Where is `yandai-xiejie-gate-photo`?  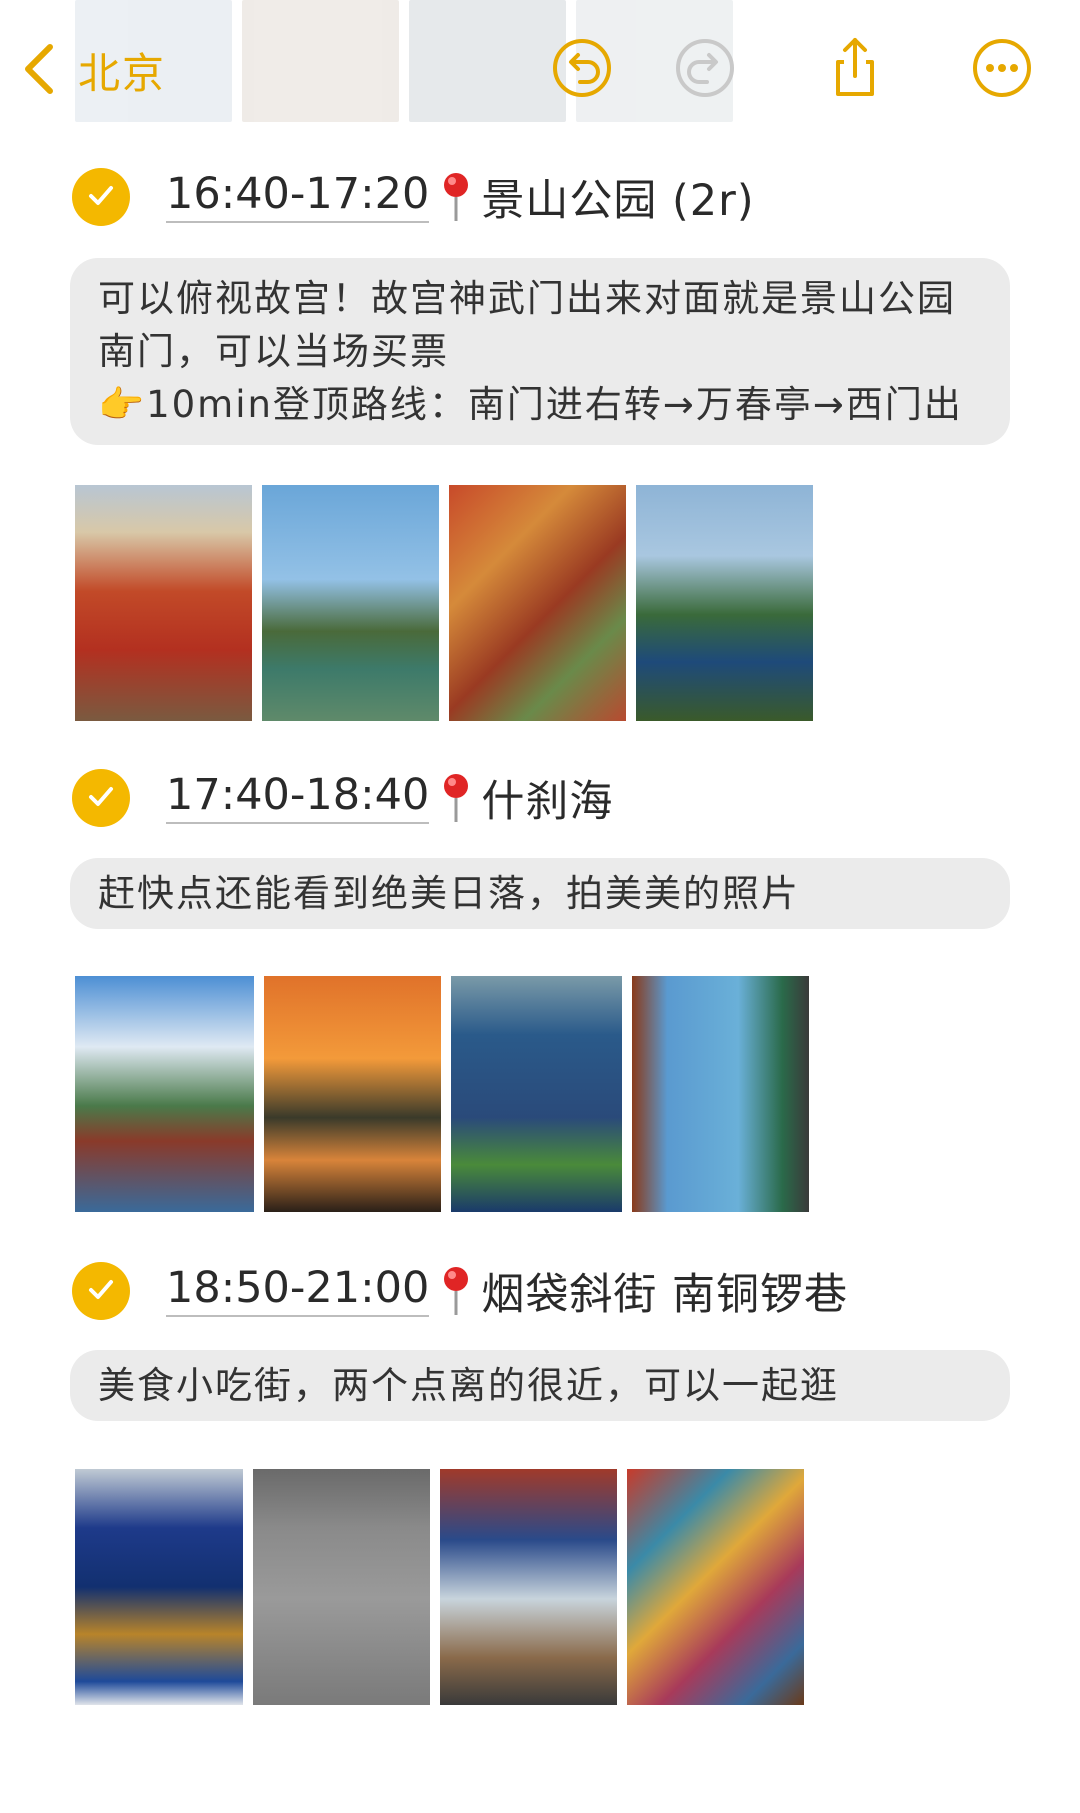 yandai-xiejie-gate-photo is located at coordinates (159, 1587).